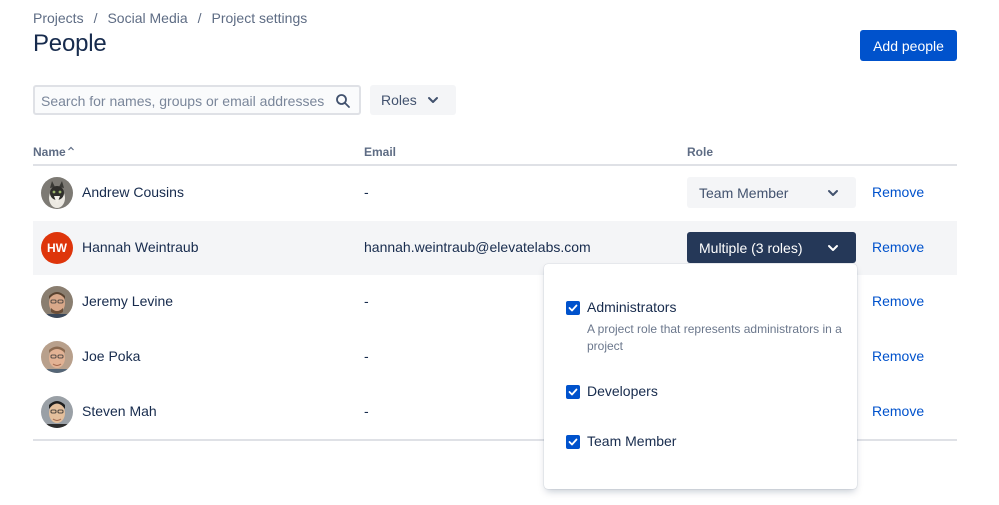 This screenshot has height=505, width=999. I want to click on user-name: Joe Poka, so click(111, 356).